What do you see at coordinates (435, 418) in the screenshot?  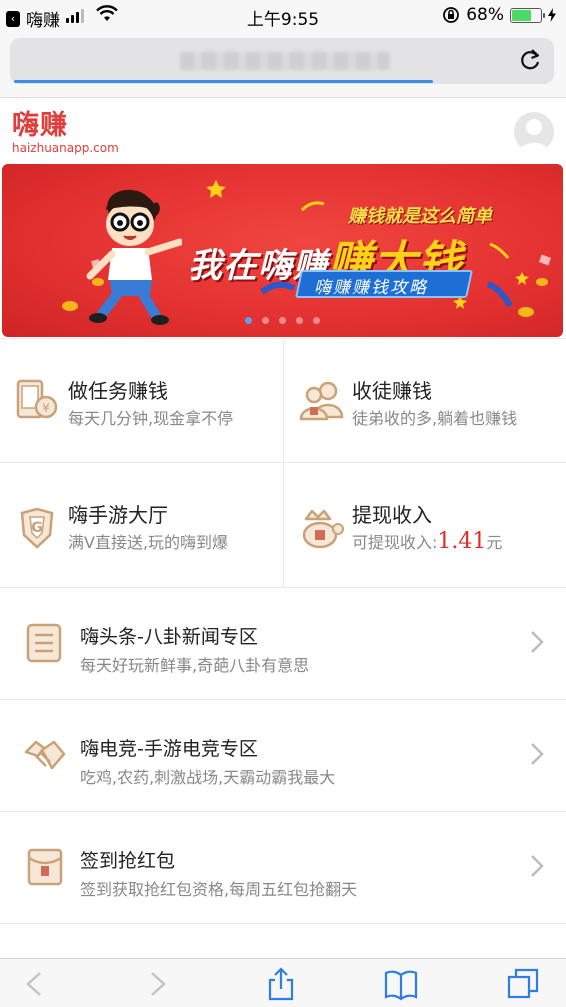 I see `grid-item-subtitle: 徒弟收的多,躺着也赚钱` at bounding box center [435, 418].